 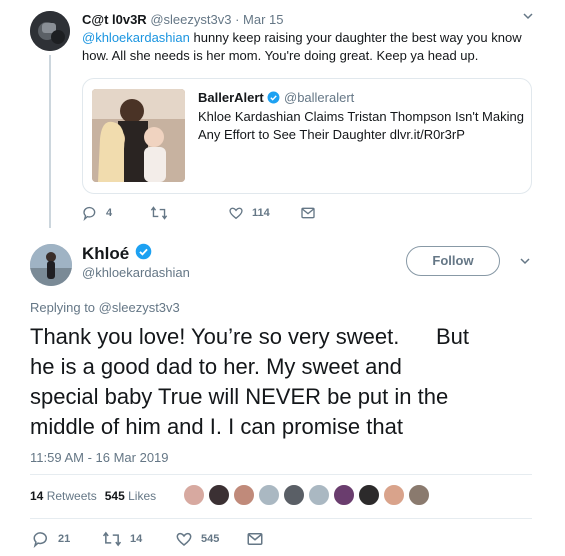 I want to click on reply-count: 21, so click(x=64, y=539).